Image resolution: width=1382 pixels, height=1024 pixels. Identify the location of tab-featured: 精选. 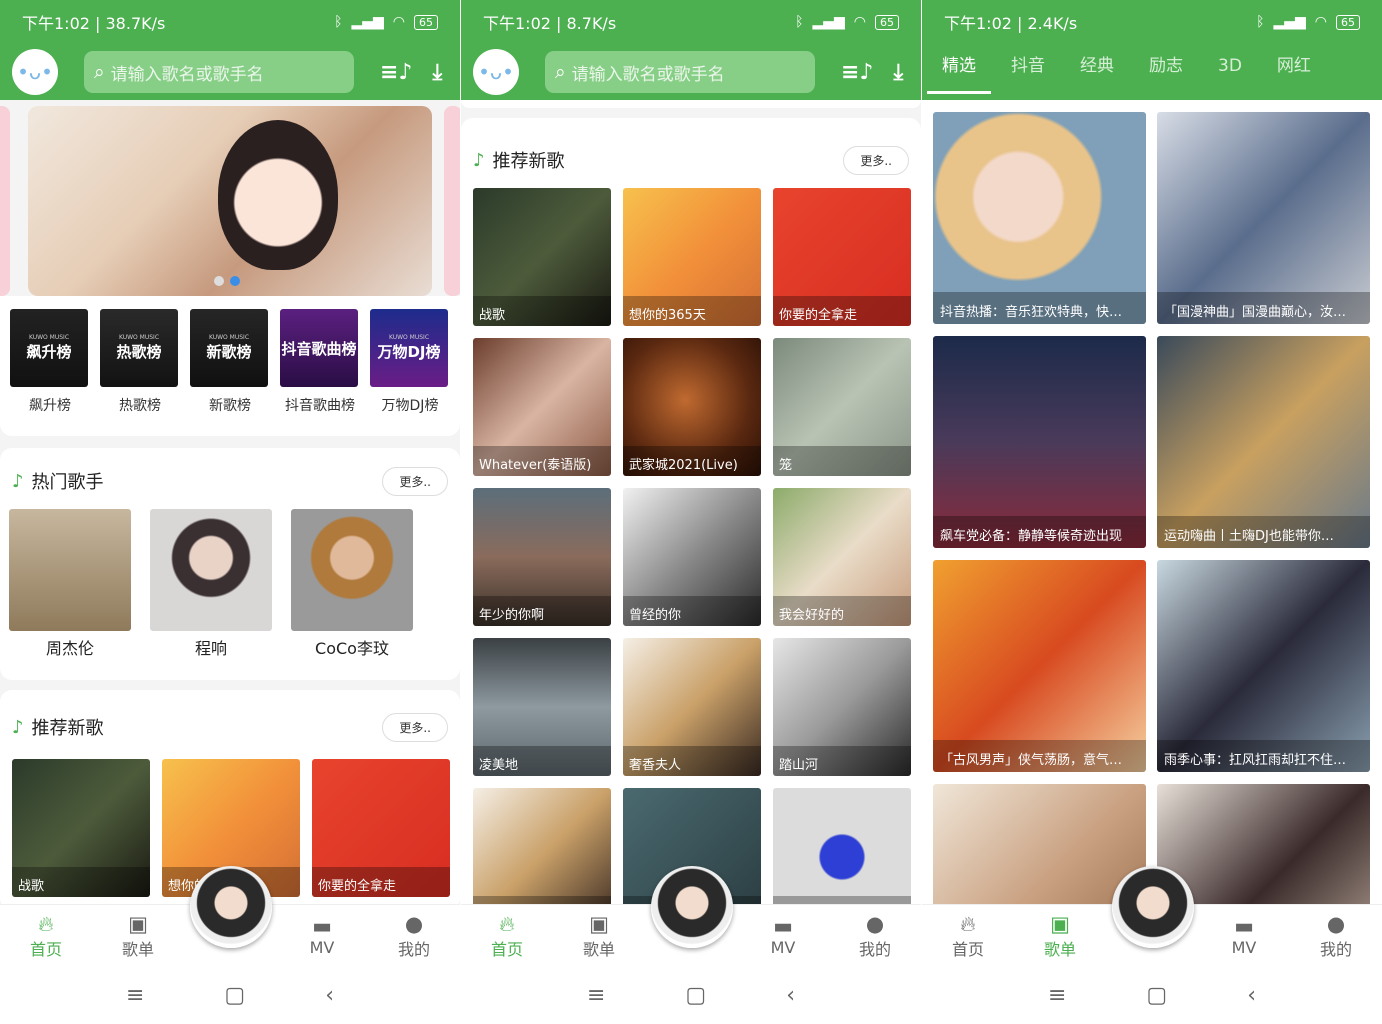
(959, 72).